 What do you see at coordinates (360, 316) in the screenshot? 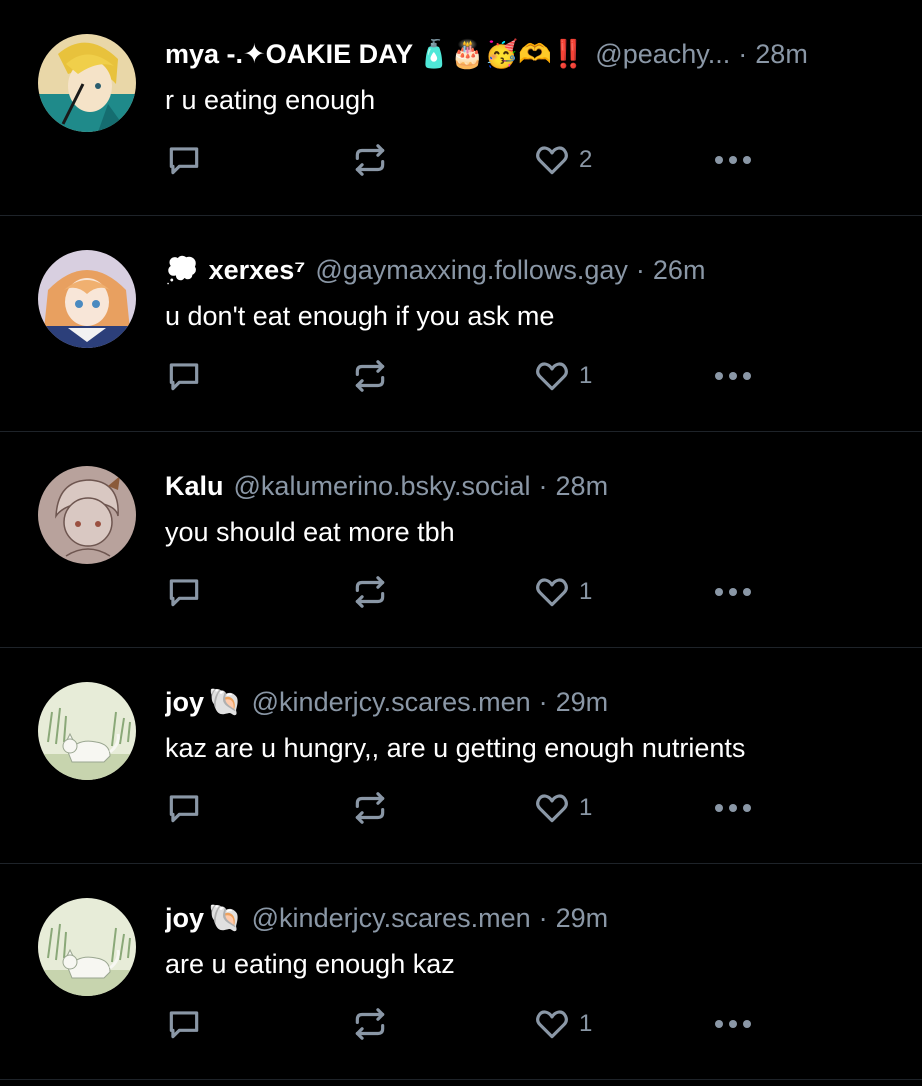
I see `post-text: u don't eat enough if you ask me` at bounding box center [360, 316].